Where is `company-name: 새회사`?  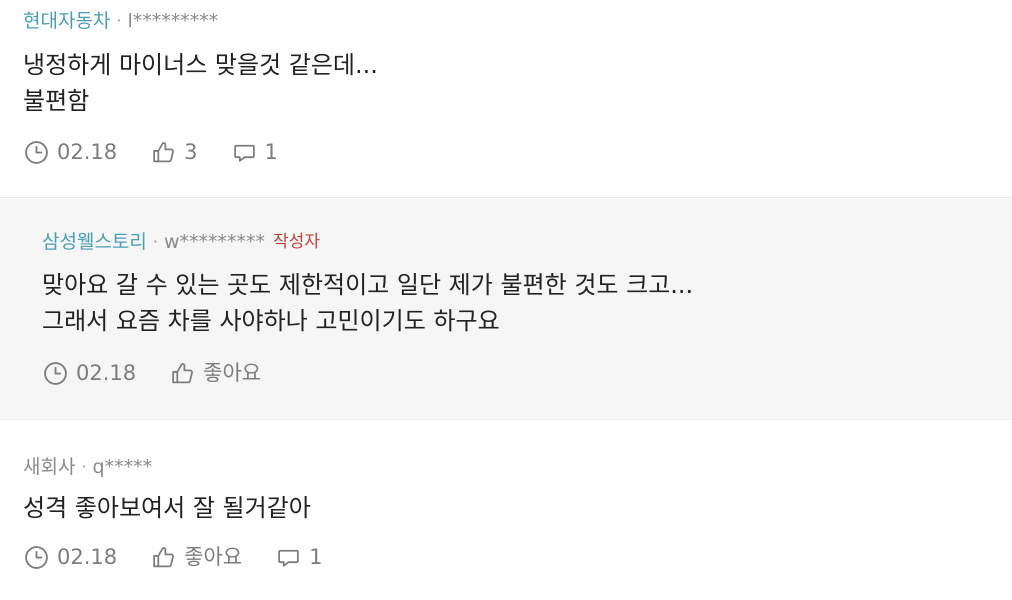
company-name: 새회사 is located at coordinates (49, 467).